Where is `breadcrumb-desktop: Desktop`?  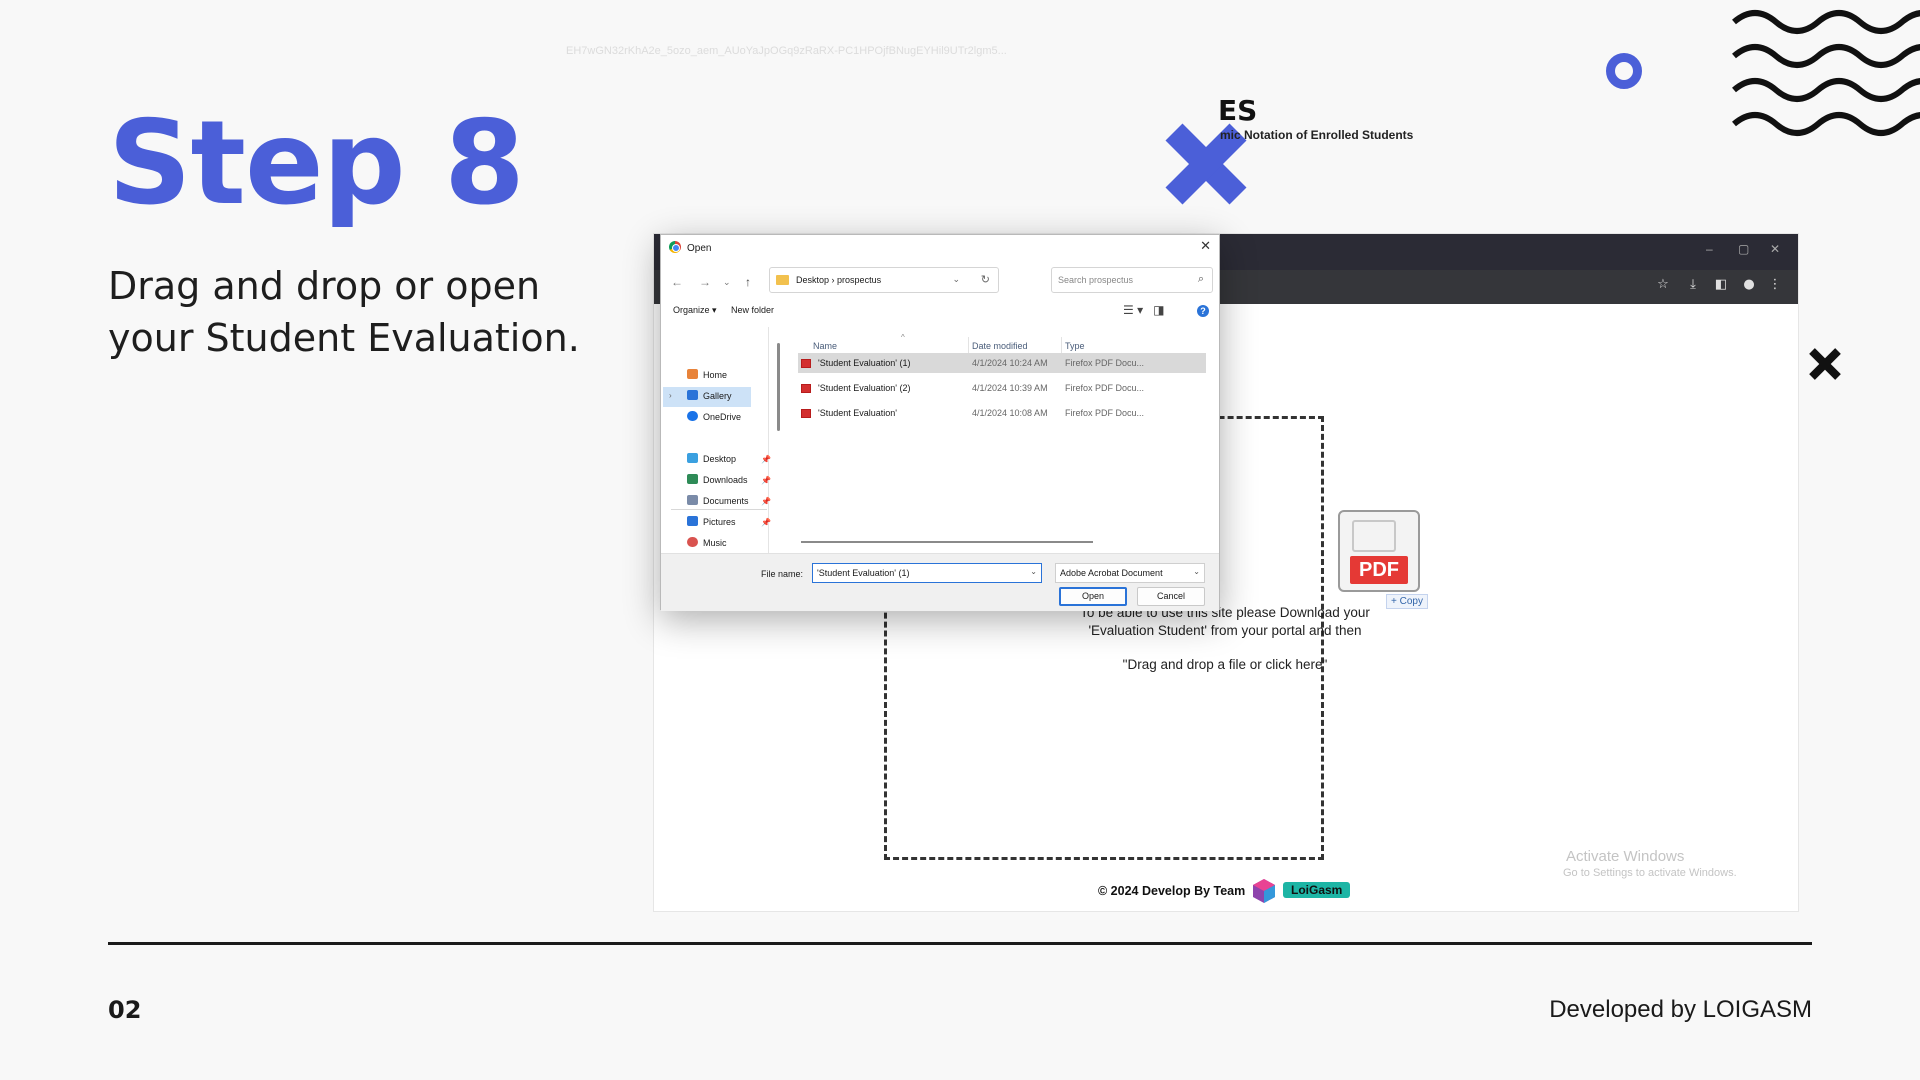
breadcrumb-desktop: Desktop is located at coordinates (812, 280).